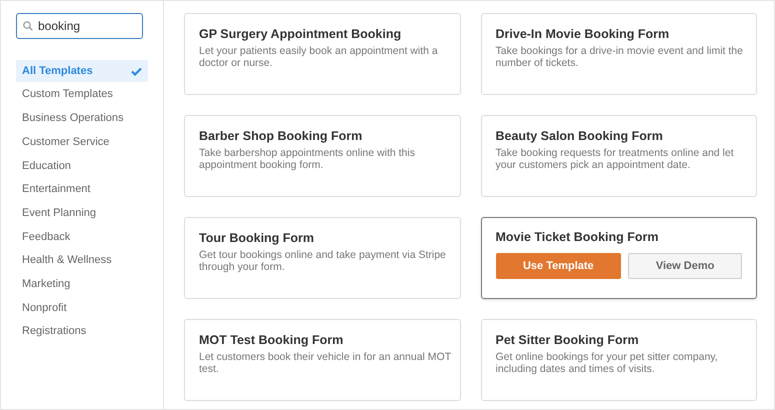  Describe the element at coordinates (300, 34) in the screenshot. I see `template-title: GP Surgery Appointment Booking` at that location.